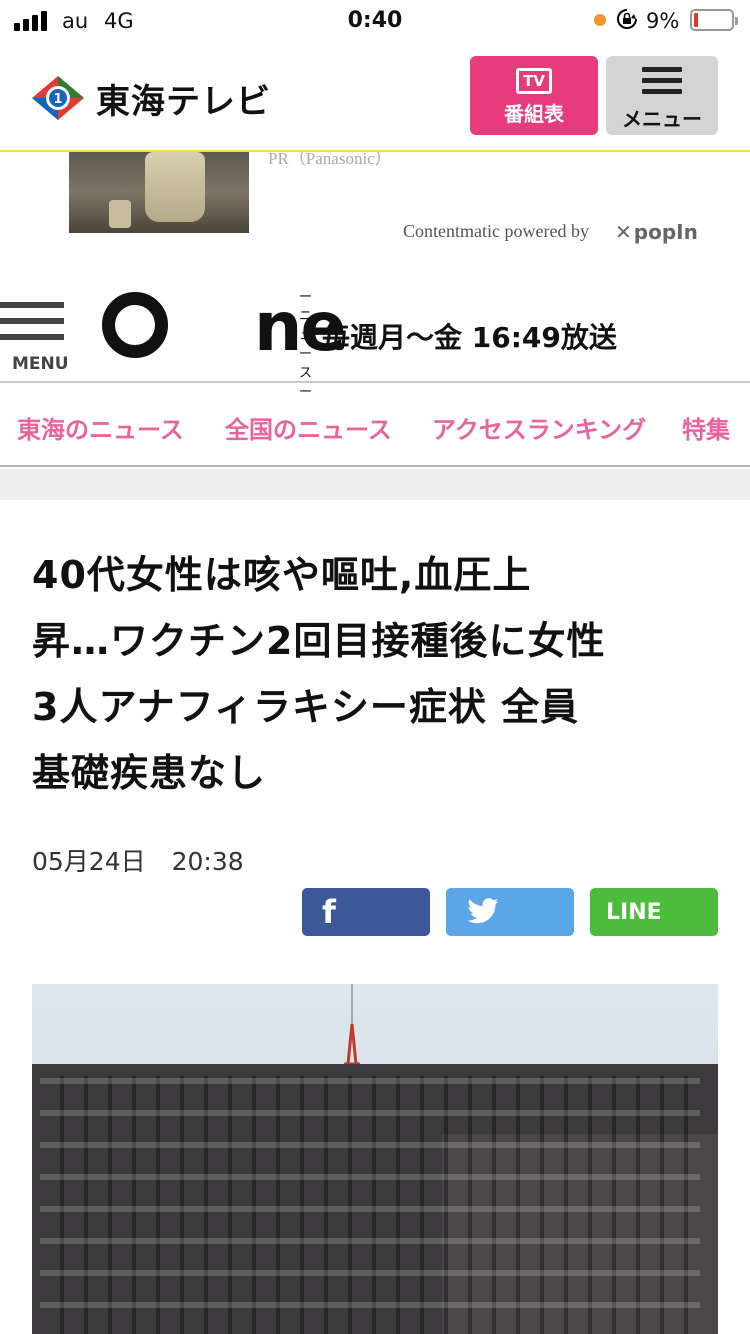  What do you see at coordinates (706, 427) in the screenshot?
I see `tab-features: 特集` at bounding box center [706, 427].